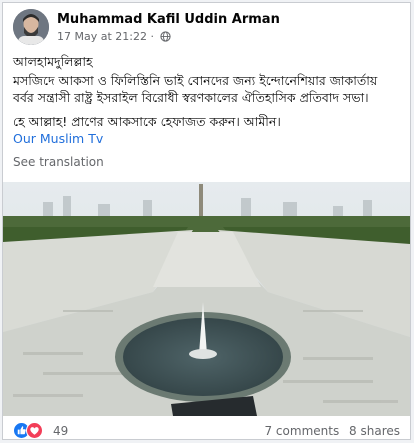 The image size is (414, 443). Describe the element at coordinates (60, 431) in the screenshot. I see `reactions-count: 49` at that location.